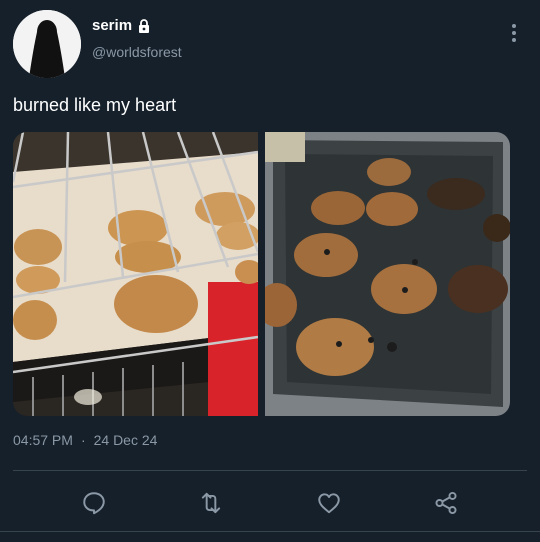 Image resolution: width=540 pixels, height=542 pixels. What do you see at coordinates (514, 33) in the screenshot?
I see `more-options-icon` at bounding box center [514, 33].